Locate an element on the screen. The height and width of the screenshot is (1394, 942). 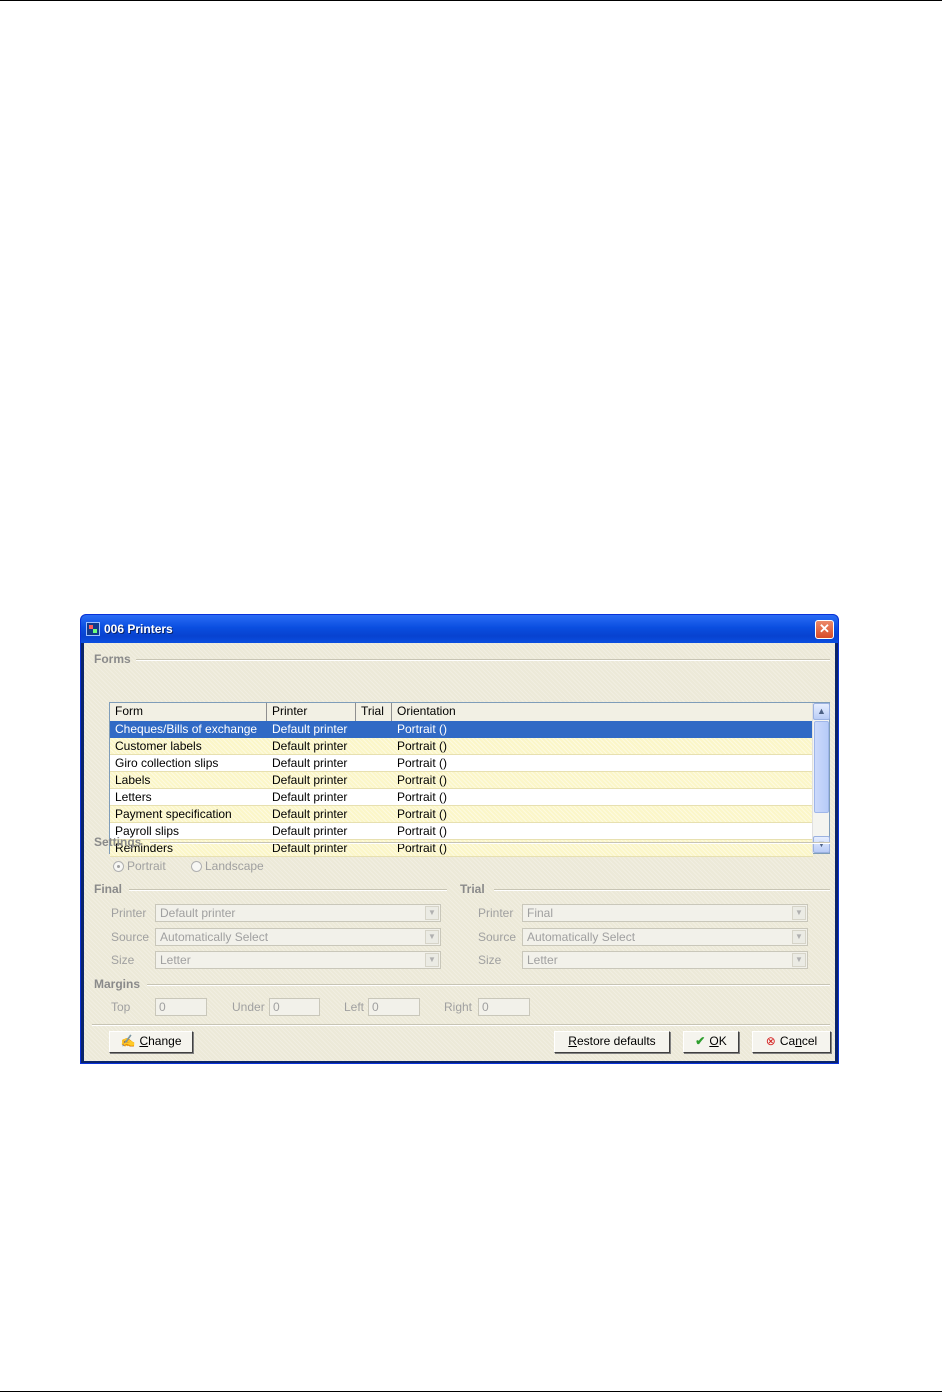
margin-right-label: Right is located at coordinates (458, 1007).